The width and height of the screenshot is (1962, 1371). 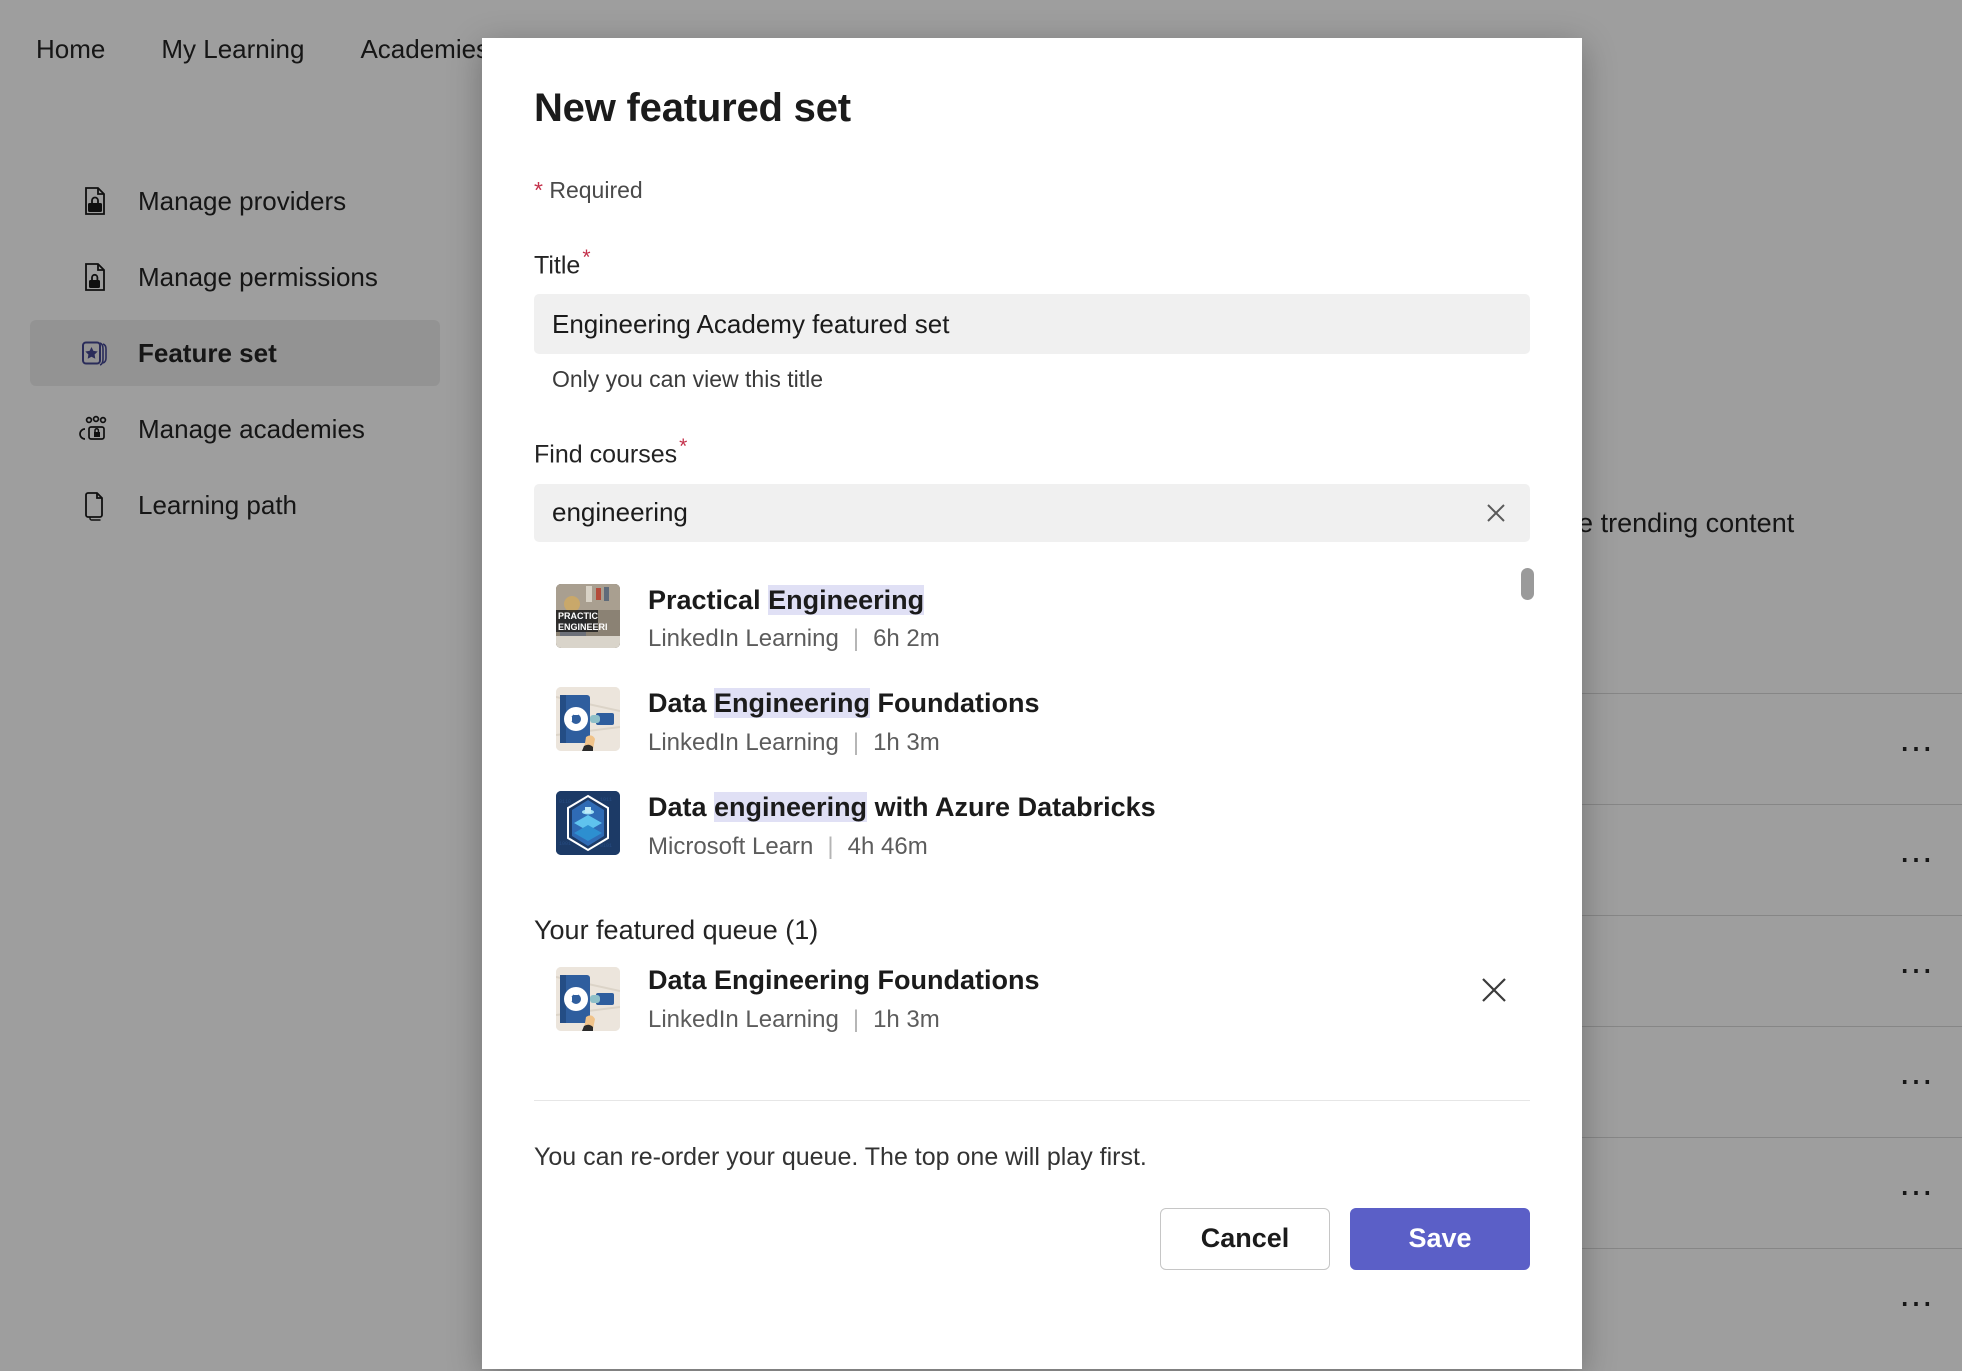 I want to click on course-title-after: with Azure Databricks, so click(x=1011, y=807).